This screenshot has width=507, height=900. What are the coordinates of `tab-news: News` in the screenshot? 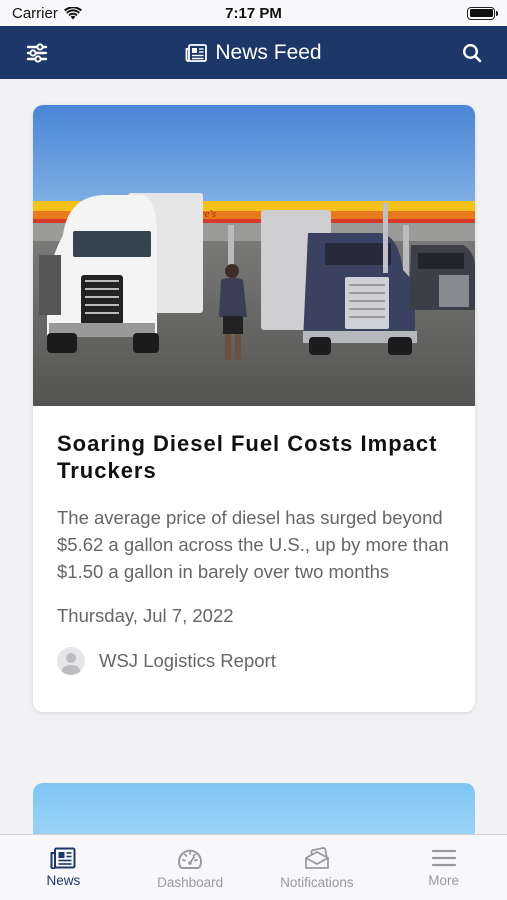 It's located at (63, 867).